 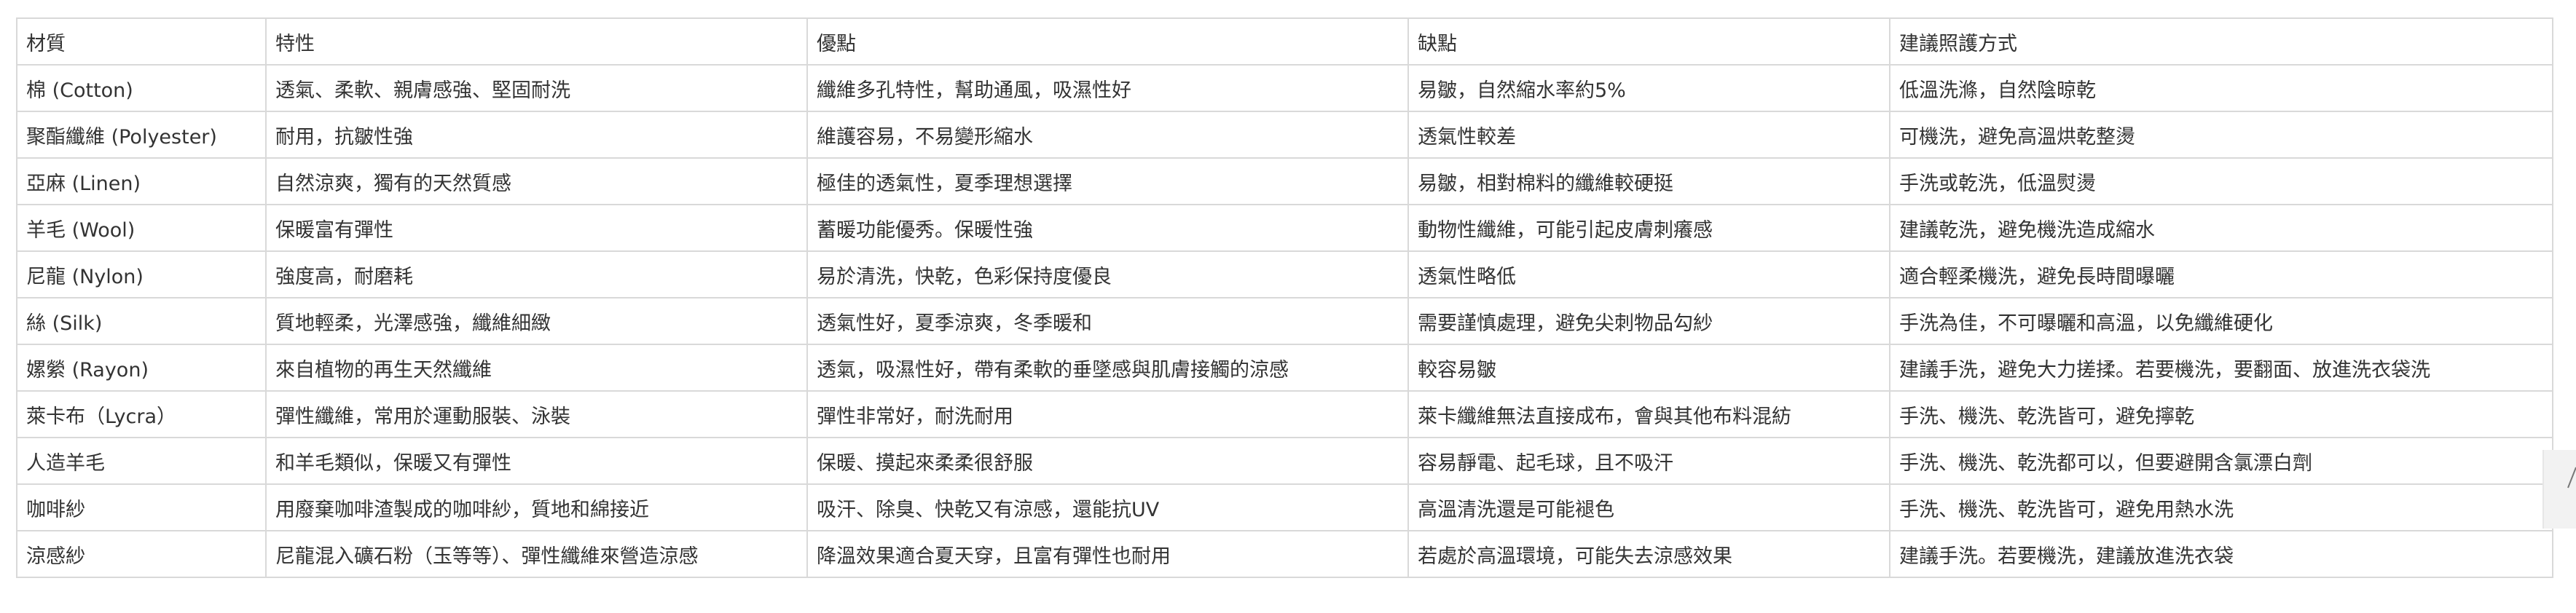 I want to click on scroll-up-arrow-icon, so click(x=2571, y=488).